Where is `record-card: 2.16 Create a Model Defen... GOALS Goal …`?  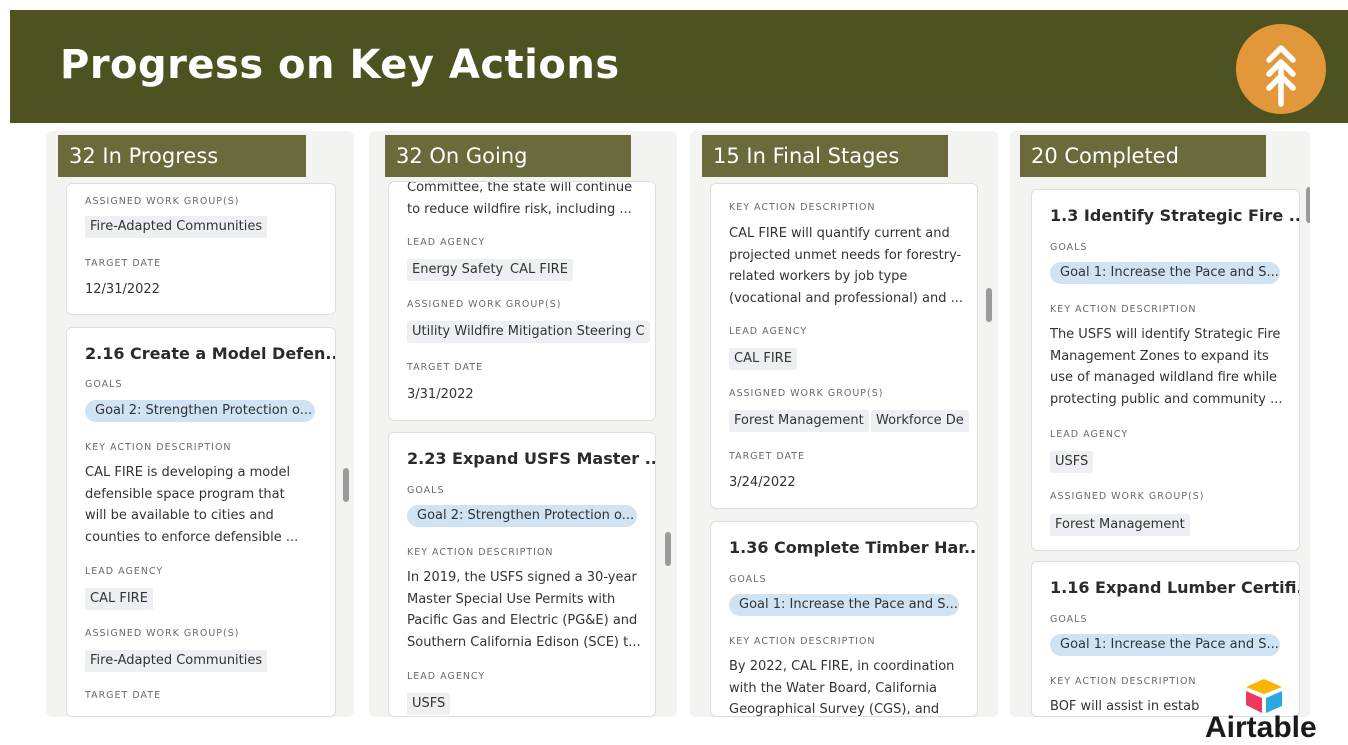 record-card: 2.16 Create a Model Defen... GOALS Goal … is located at coordinates (201, 522).